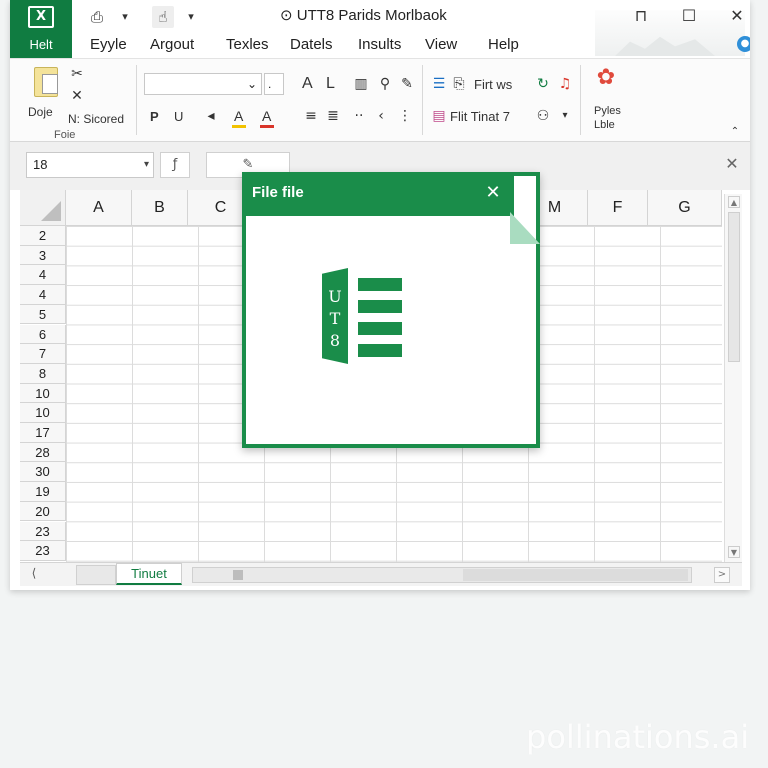 Image resolution: width=768 pixels, height=768 pixels. Describe the element at coordinates (65, 135) in the screenshot. I see `clipboard-group-label: Foie` at that location.